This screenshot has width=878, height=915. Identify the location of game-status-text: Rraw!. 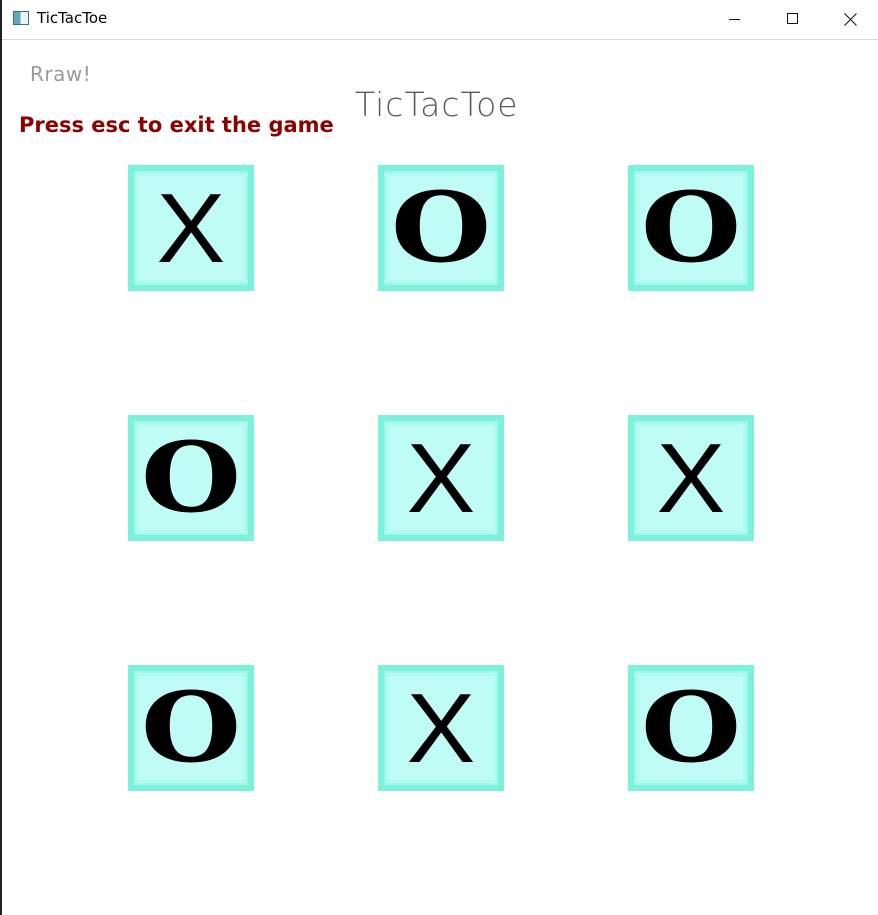
(61, 74).